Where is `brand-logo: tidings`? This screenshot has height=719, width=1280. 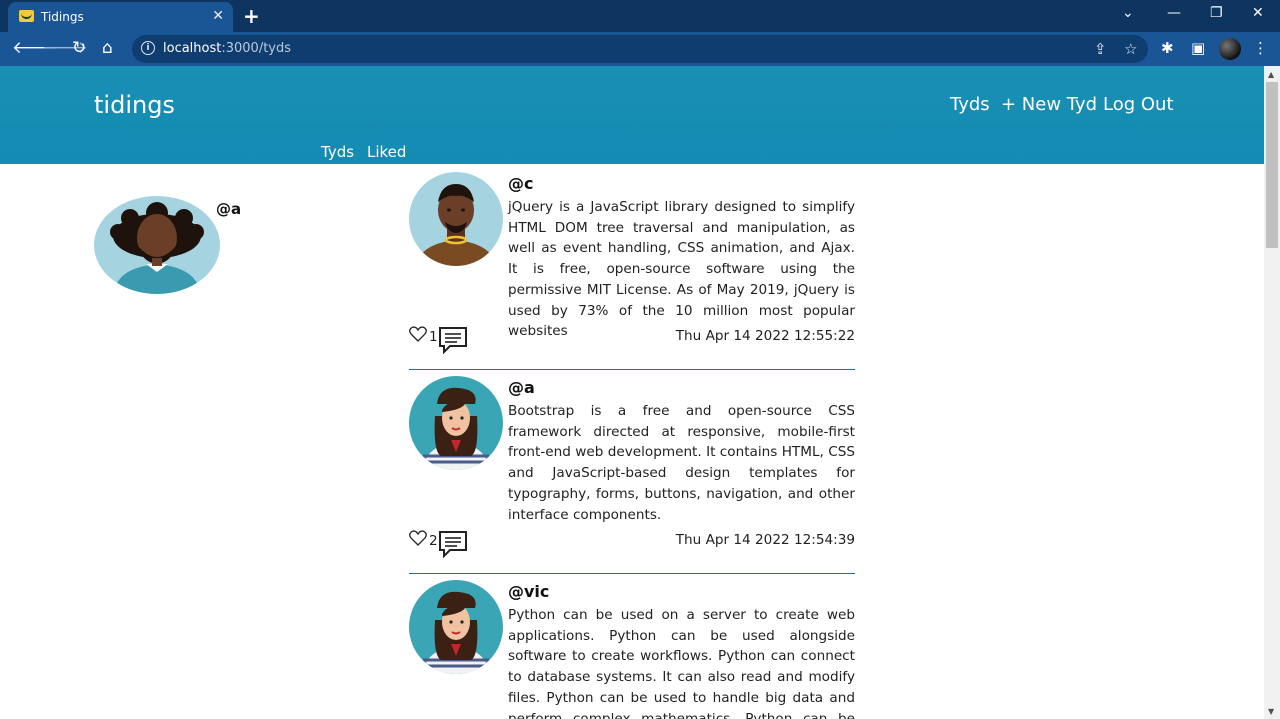
brand-logo: tidings is located at coordinates (134, 105).